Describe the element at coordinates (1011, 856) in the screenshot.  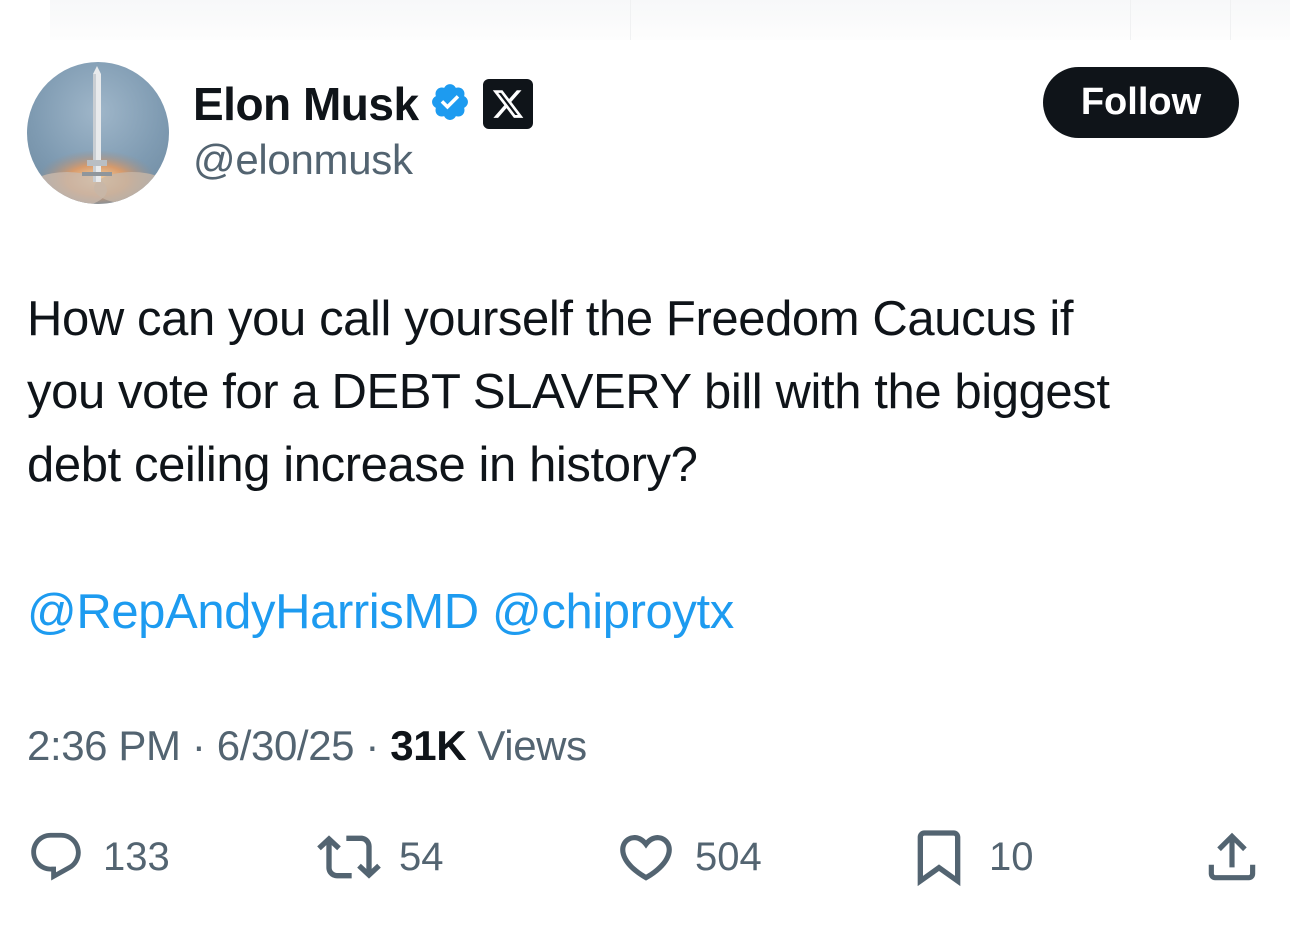
I see `bookmark-count: 10` at that location.